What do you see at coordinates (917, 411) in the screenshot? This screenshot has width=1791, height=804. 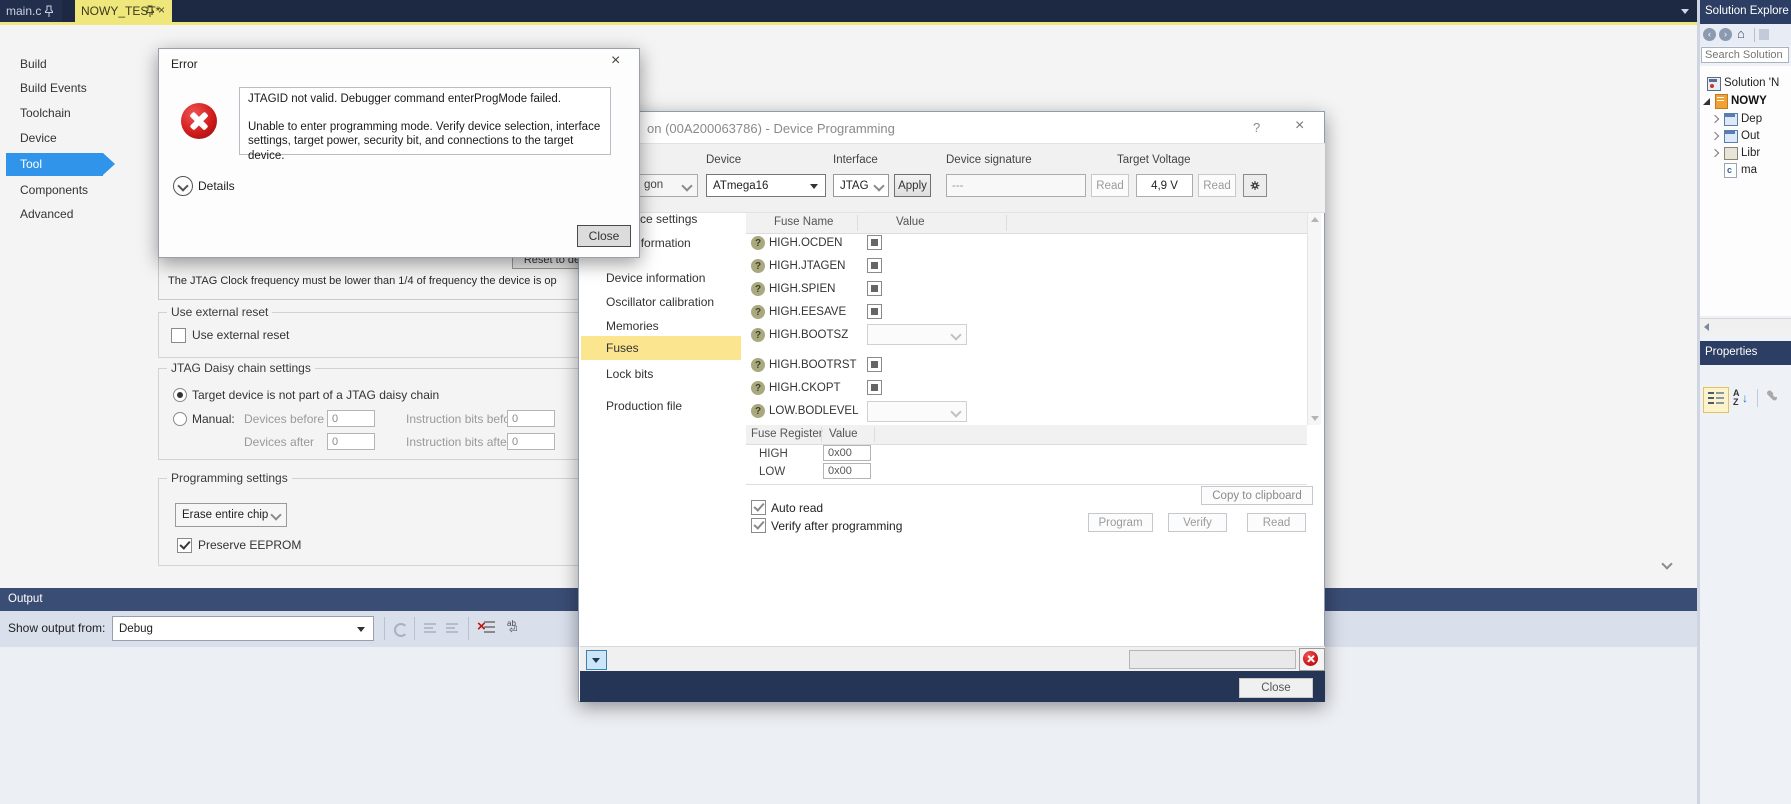 I see `fuse-dropdown-bodlevel` at bounding box center [917, 411].